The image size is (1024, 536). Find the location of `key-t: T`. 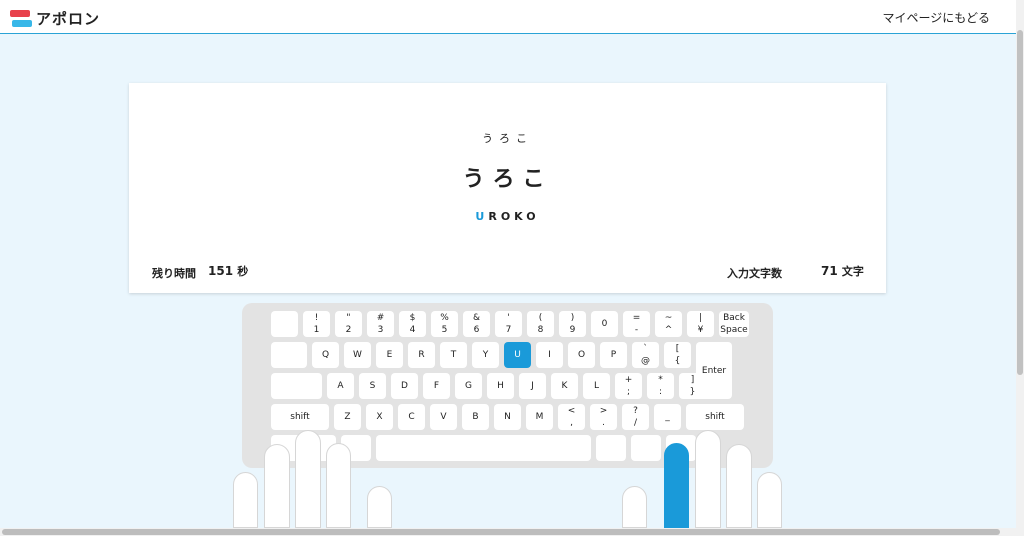

key-t: T is located at coordinates (453, 355).